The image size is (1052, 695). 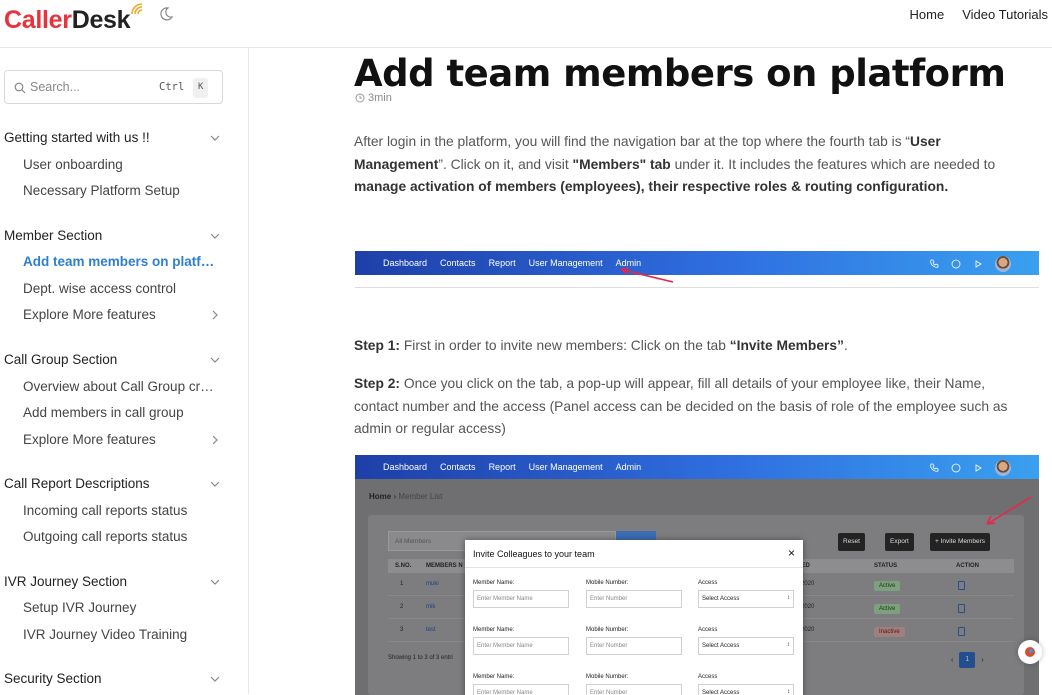 What do you see at coordinates (113, 678) in the screenshot?
I see `section-security: Security Section` at bounding box center [113, 678].